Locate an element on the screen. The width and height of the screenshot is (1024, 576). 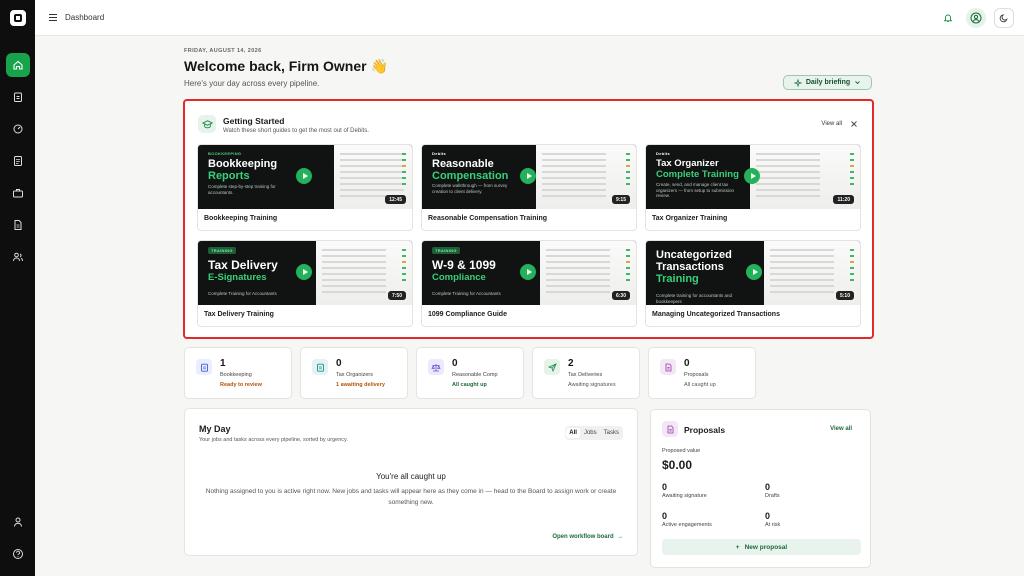
video-duration: 7:50 is located at coordinates (396, 295).